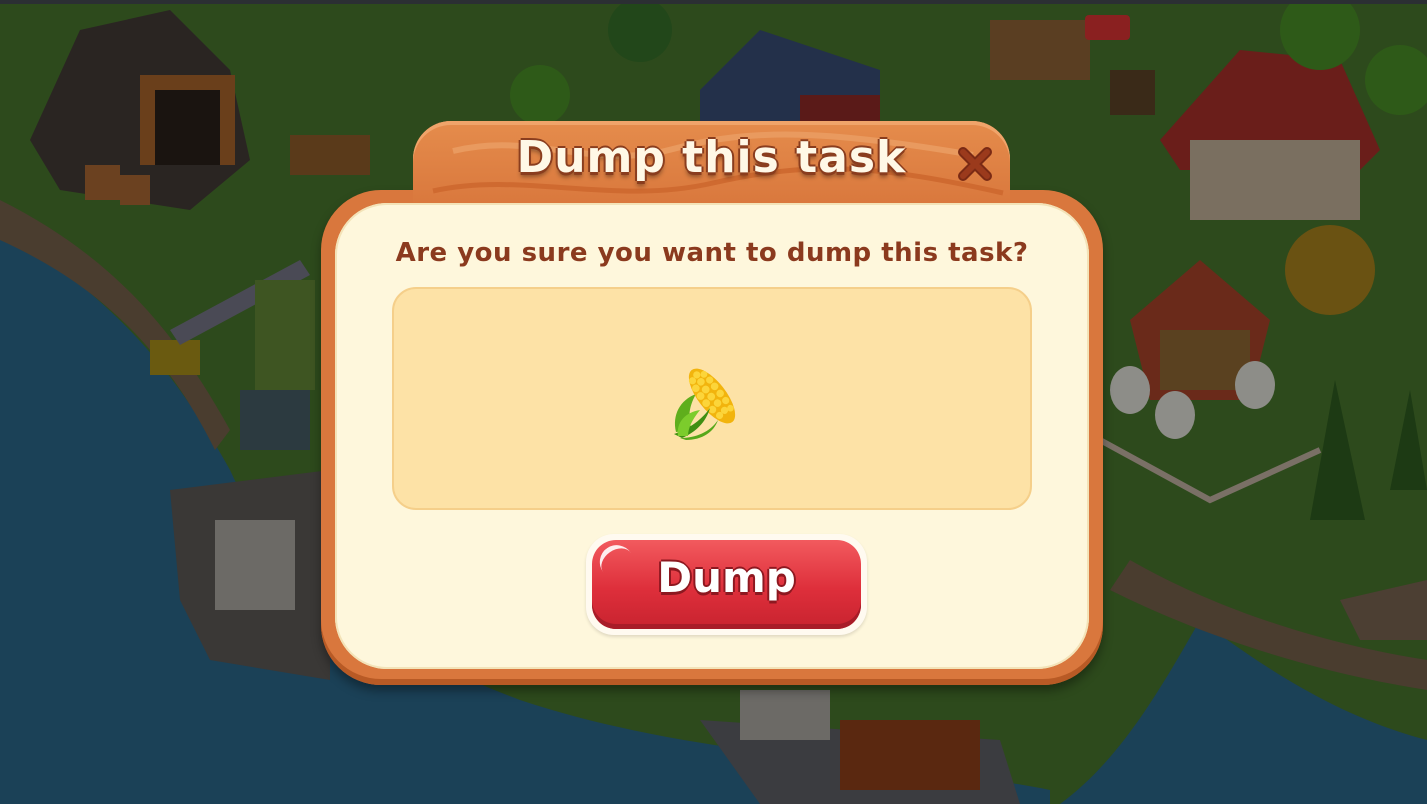 The height and width of the screenshot is (804, 1427). I want to click on corn-icon, so click(705, 404).